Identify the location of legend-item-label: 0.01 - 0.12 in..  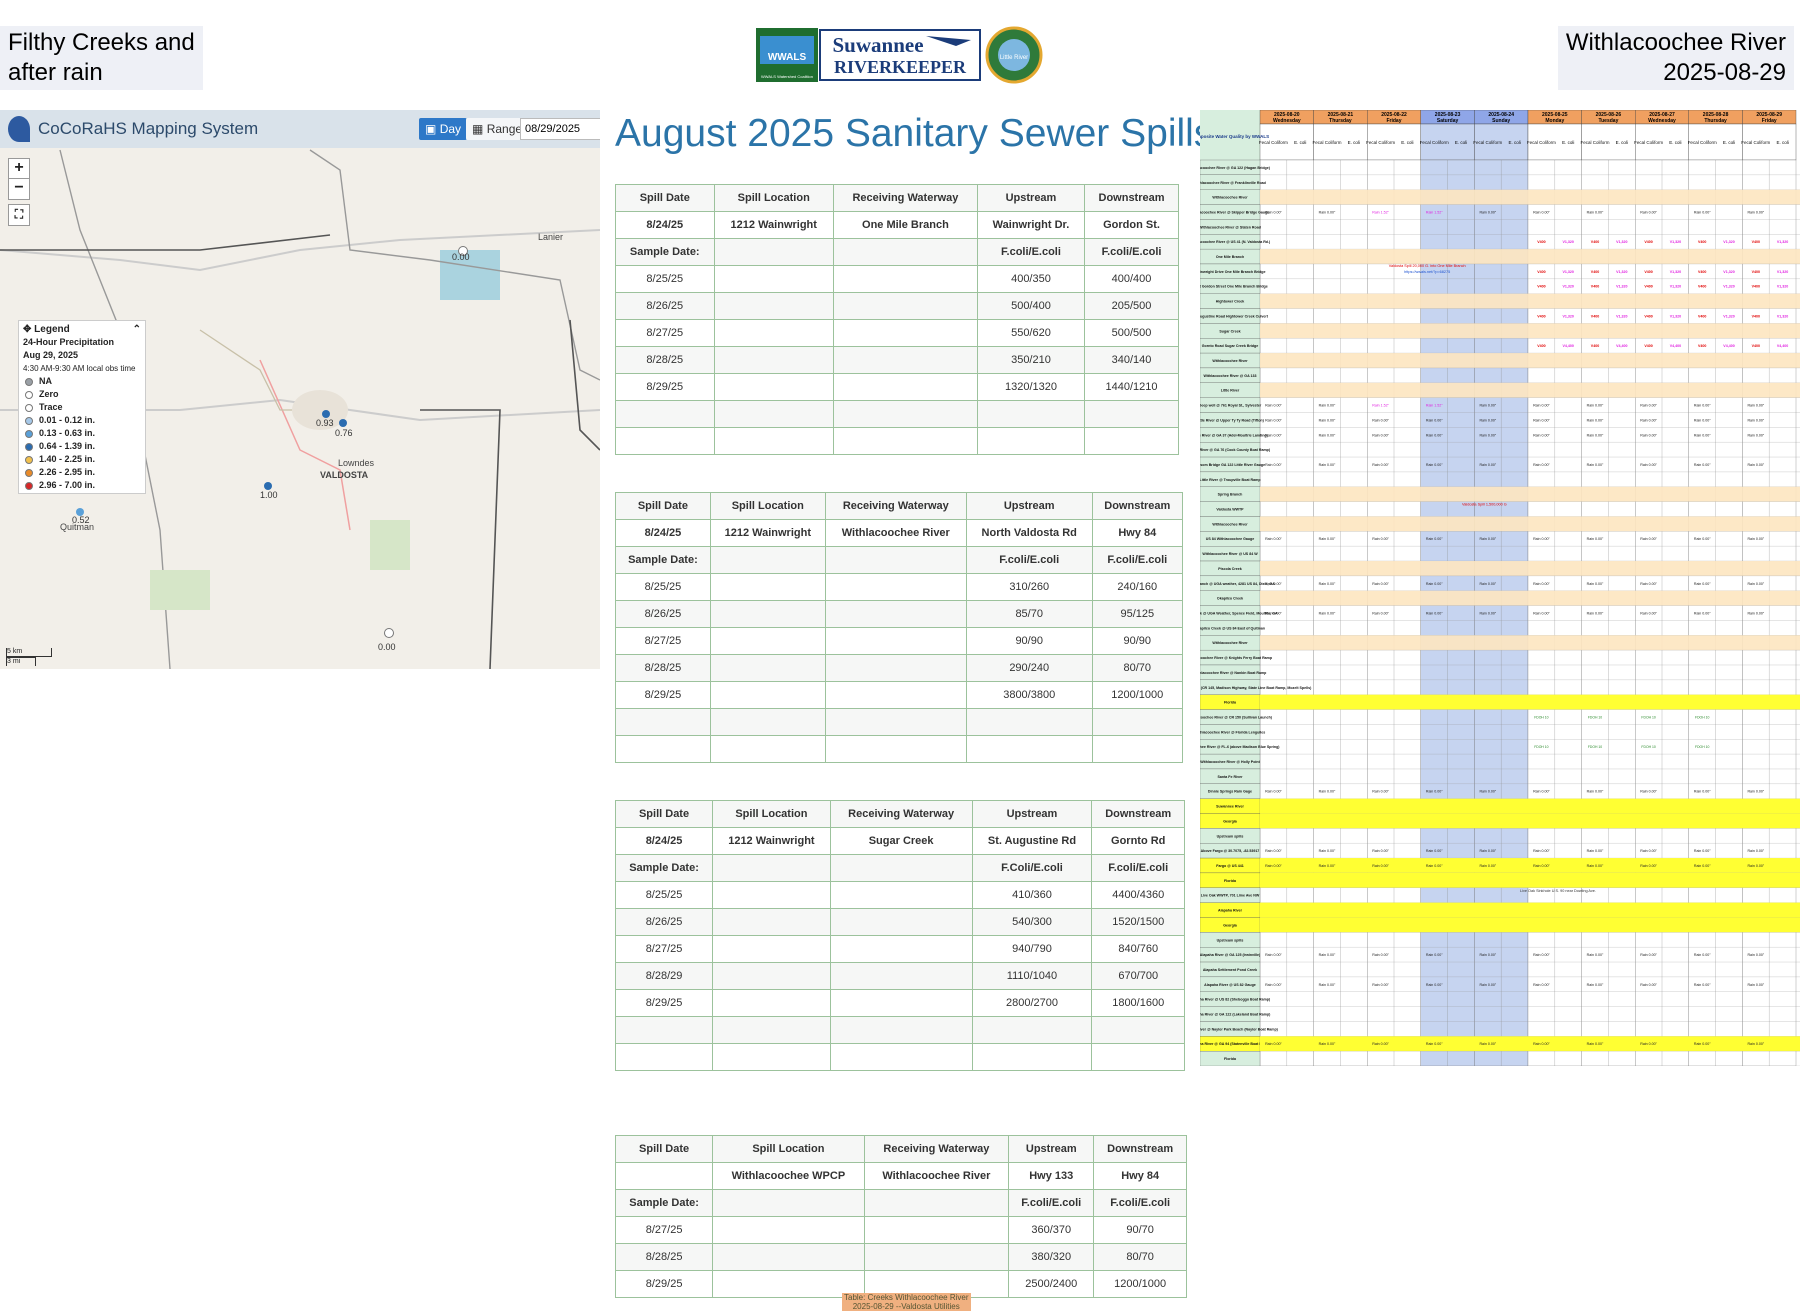
(67, 420).